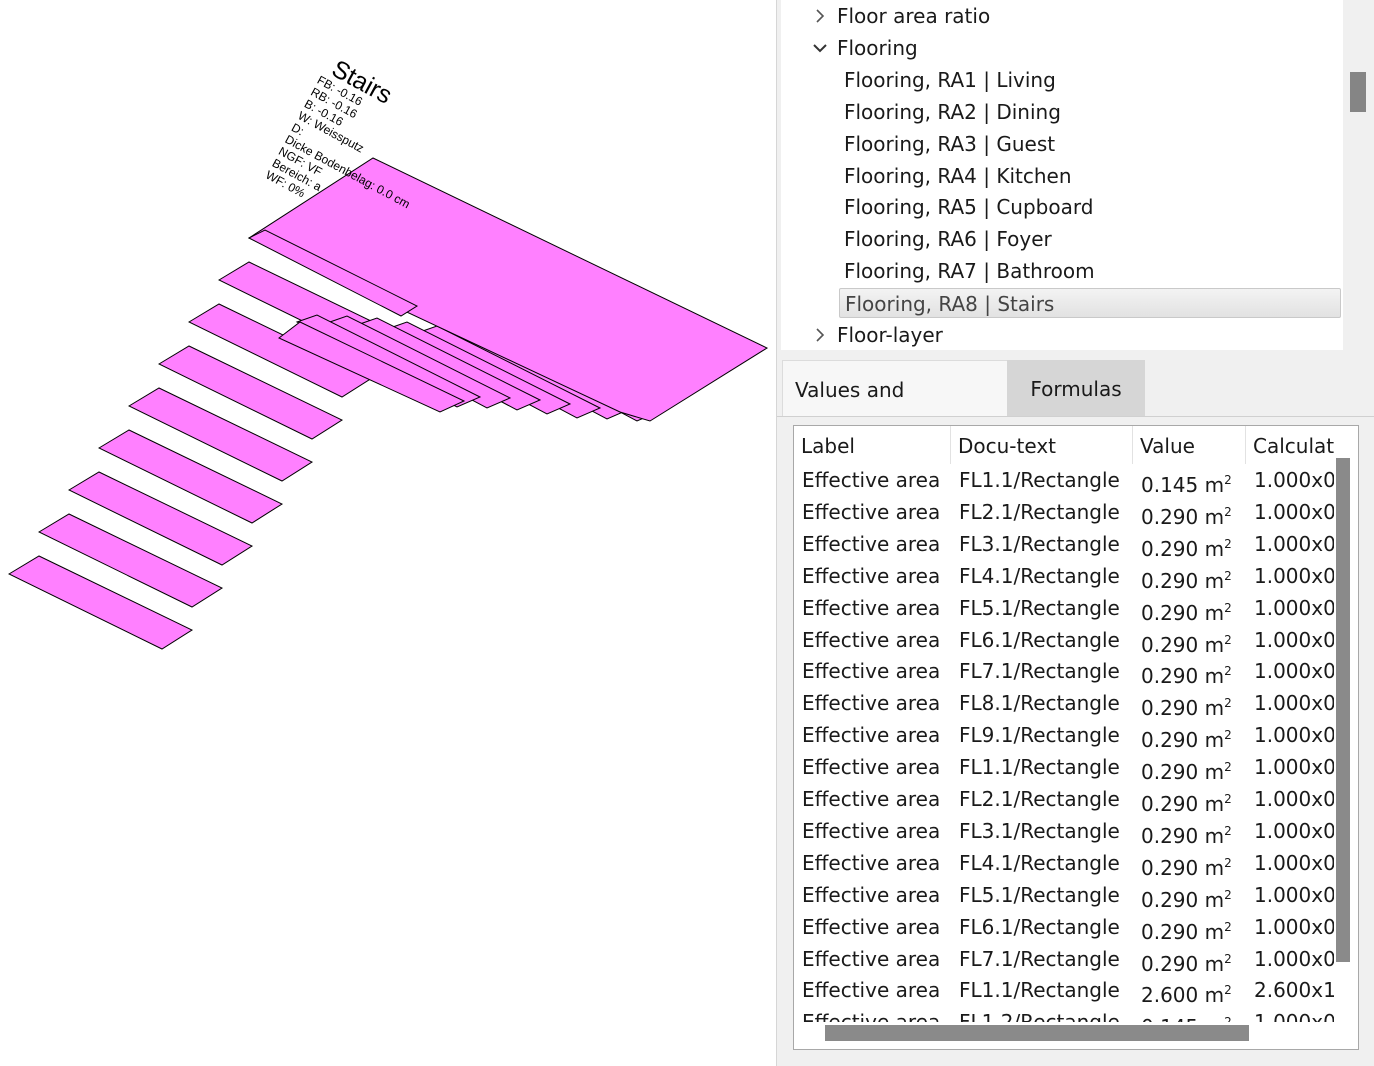  Describe the element at coordinates (952, 111) in the screenshot. I see `tree-item-label: Flooring, RA2 | Dining` at that location.